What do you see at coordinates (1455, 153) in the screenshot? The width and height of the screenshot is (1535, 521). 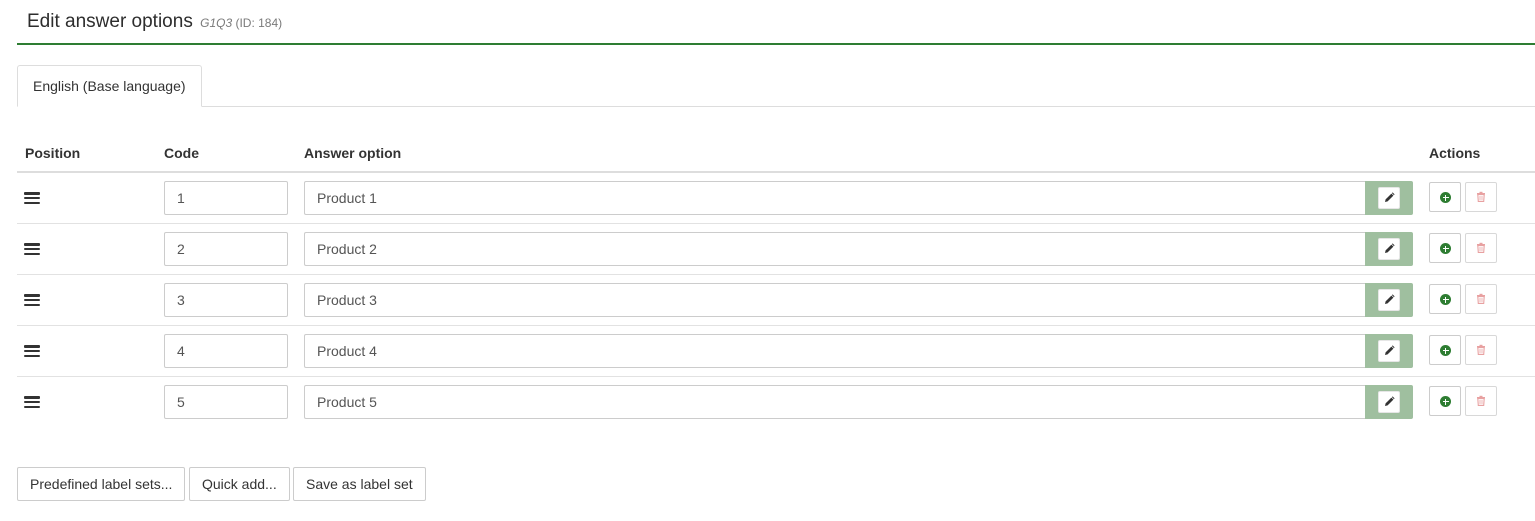 I see `column-header-actions: Actions` at bounding box center [1455, 153].